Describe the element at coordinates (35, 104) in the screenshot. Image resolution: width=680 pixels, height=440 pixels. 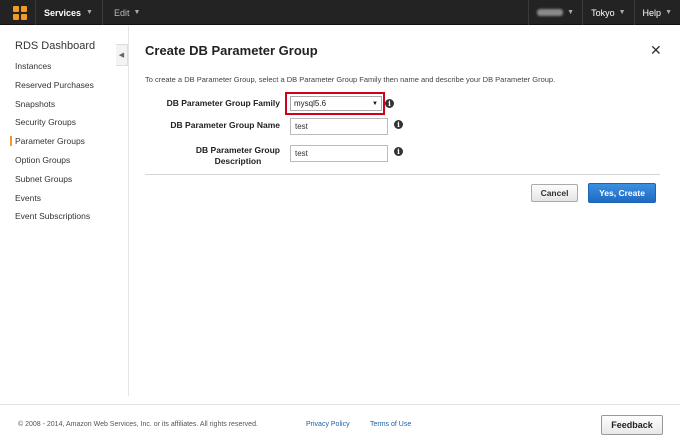
I see `sidebar-item-snapshots: Snapshots` at that location.